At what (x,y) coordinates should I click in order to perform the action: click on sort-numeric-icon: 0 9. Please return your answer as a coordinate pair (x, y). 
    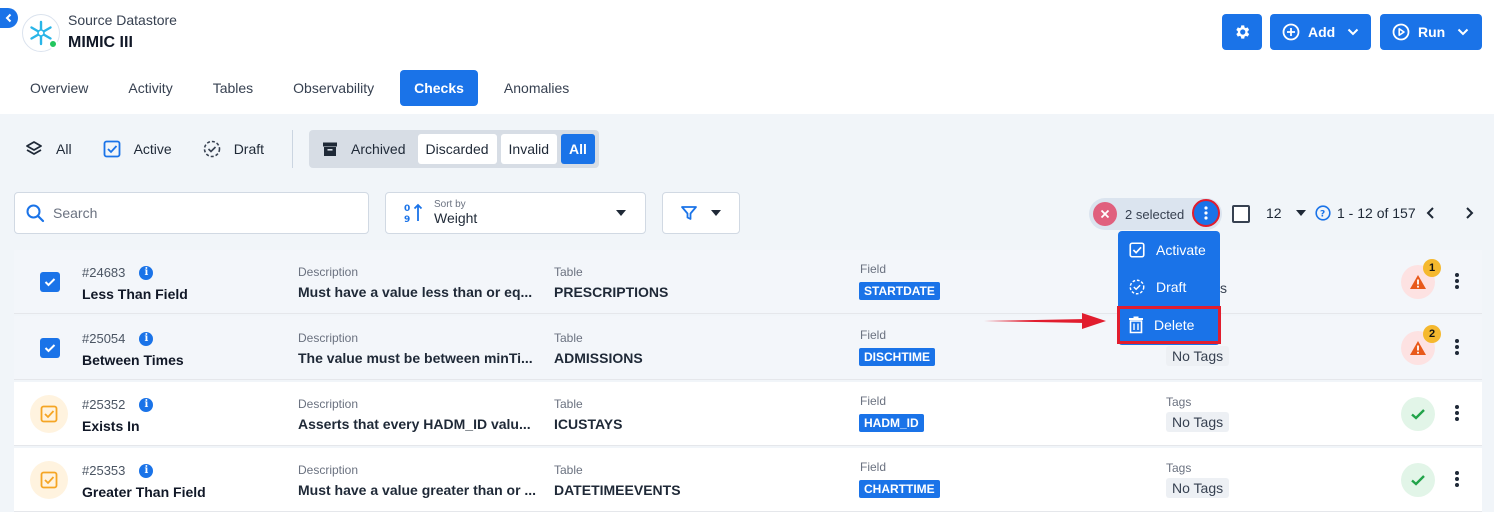
    Looking at the image, I should click on (413, 213).